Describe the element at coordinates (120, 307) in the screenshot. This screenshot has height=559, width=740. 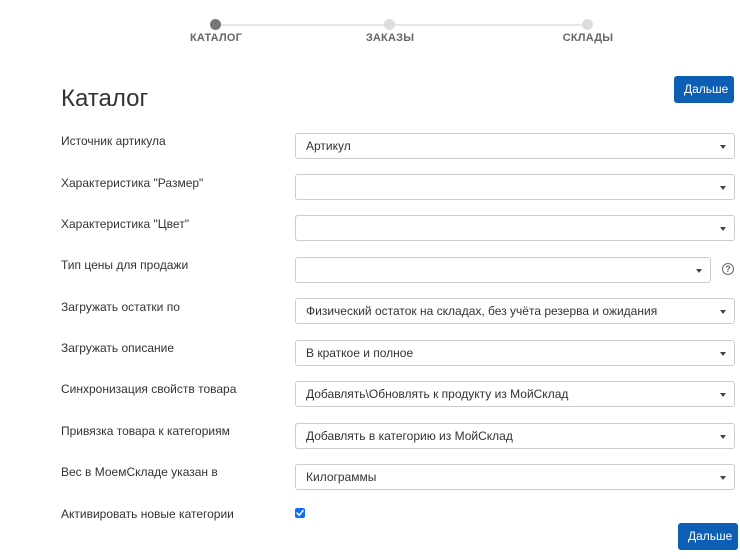
I see `label-stock-by: Загружать остатки по` at that location.